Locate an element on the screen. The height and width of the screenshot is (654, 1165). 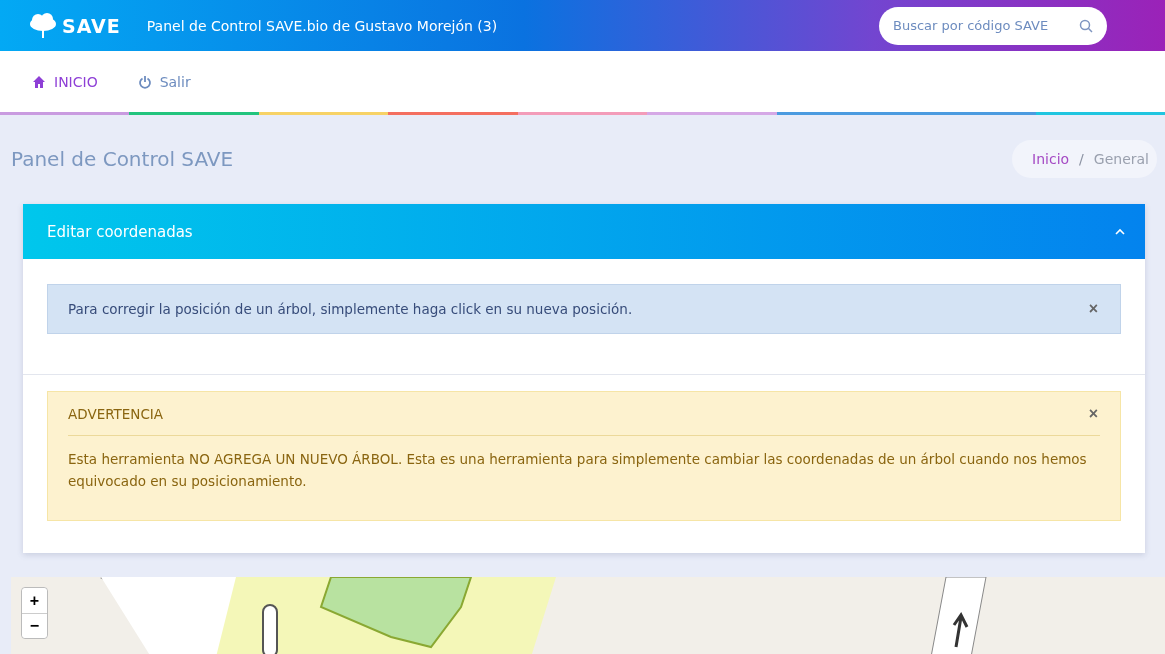
zoom-button: − is located at coordinates (34, 625).